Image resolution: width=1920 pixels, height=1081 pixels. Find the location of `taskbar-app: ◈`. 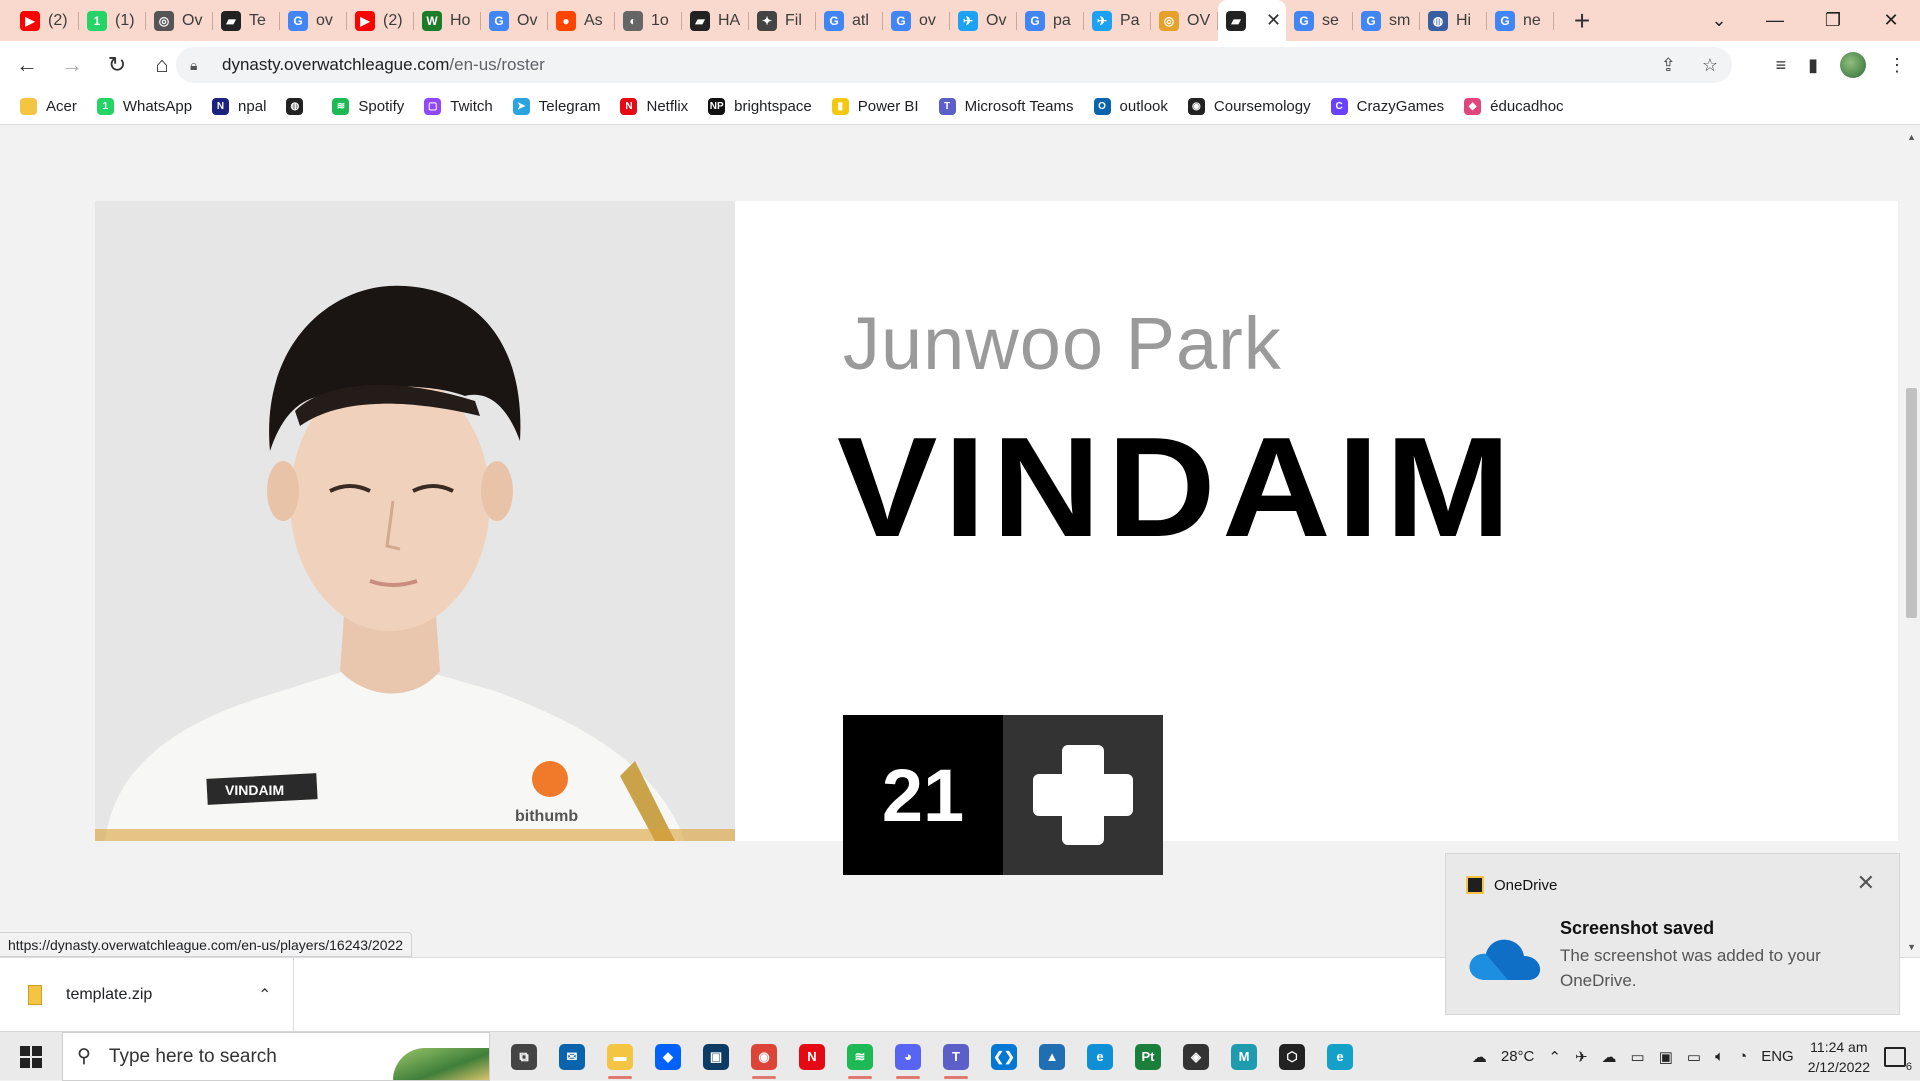

taskbar-app: ◈ is located at coordinates (1196, 1056).